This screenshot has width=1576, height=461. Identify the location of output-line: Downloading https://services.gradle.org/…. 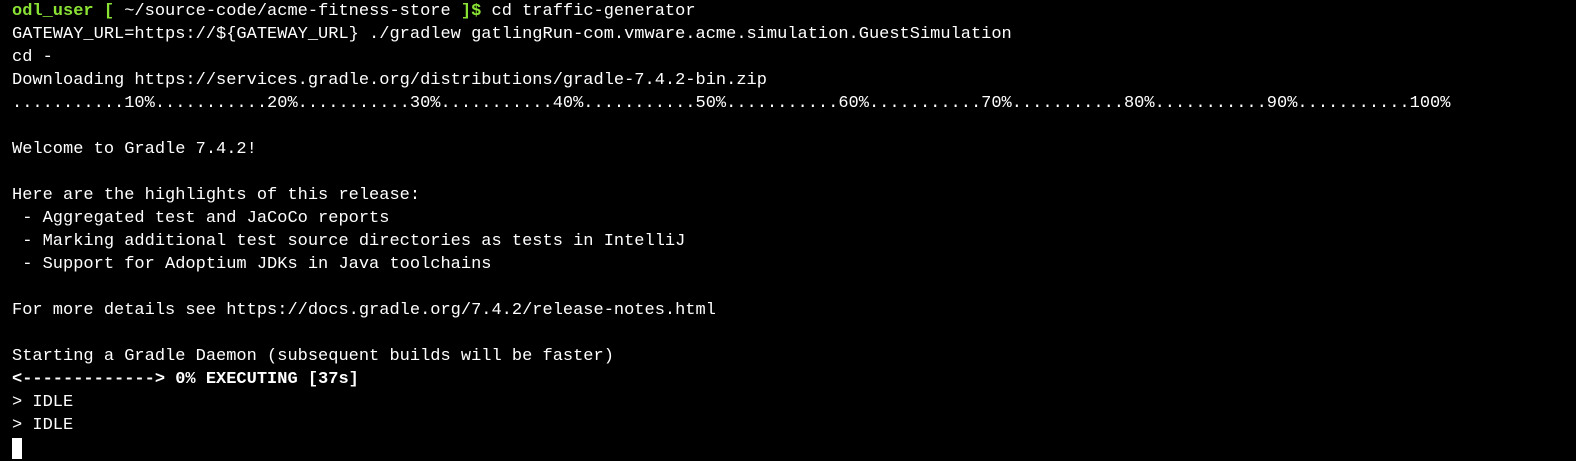
(389, 80).